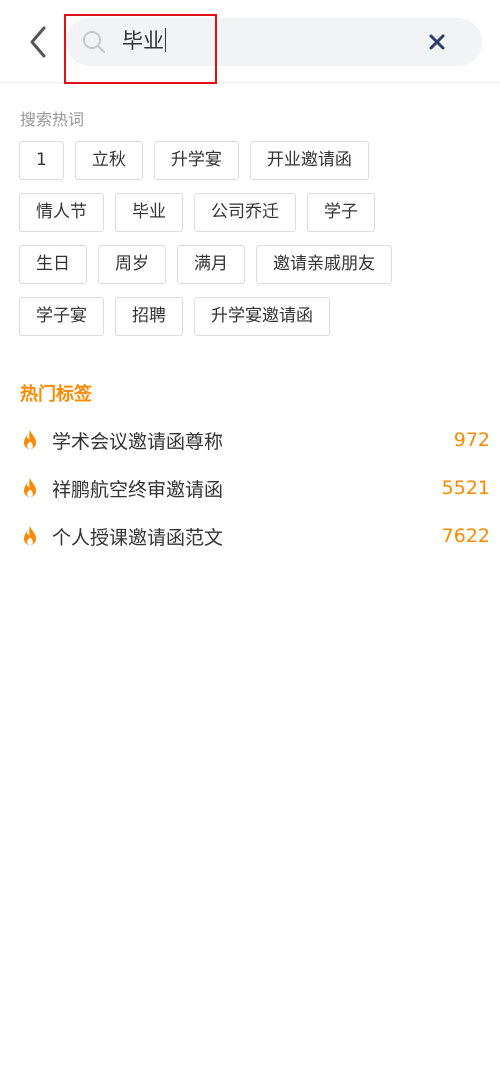 The width and height of the screenshot is (500, 1087). What do you see at coordinates (140, 49) in the screenshot?
I see `search-input-highlight-box` at bounding box center [140, 49].